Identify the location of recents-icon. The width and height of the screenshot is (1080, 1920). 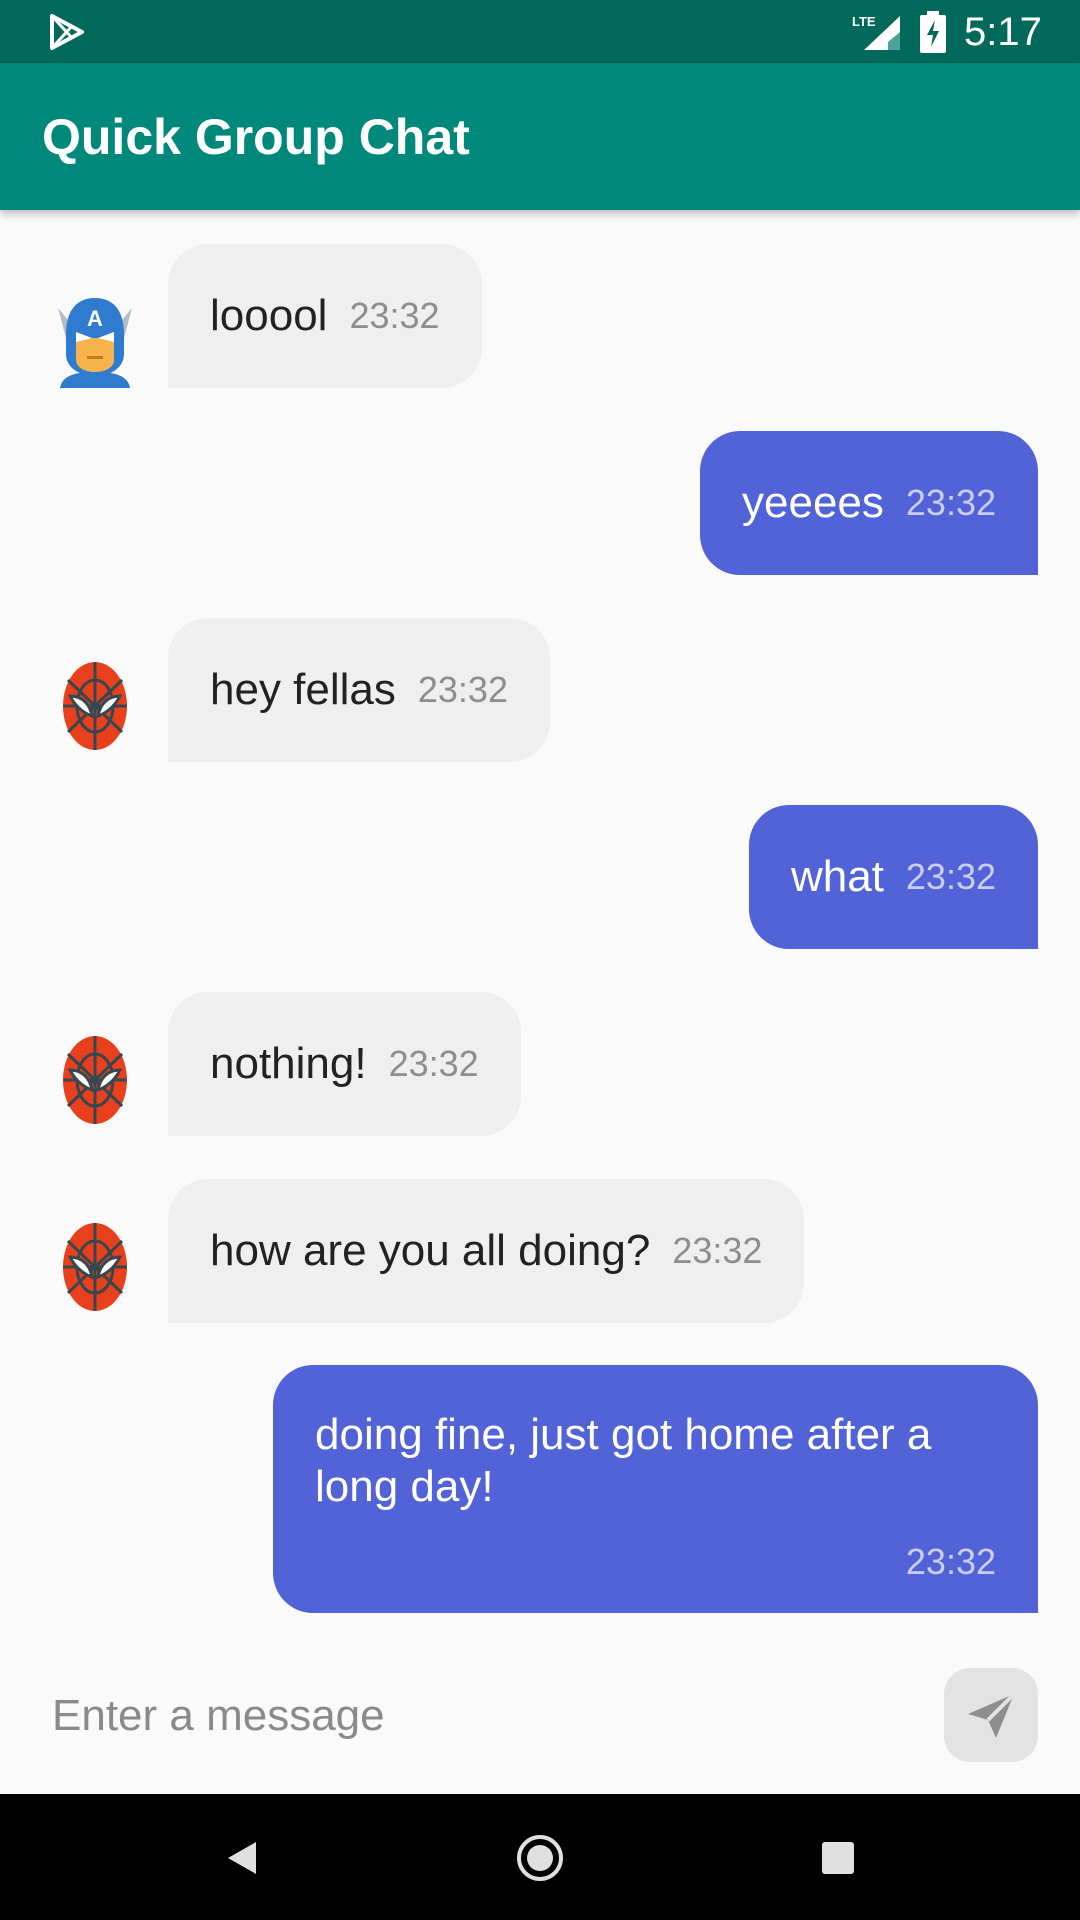
(838, 1858).